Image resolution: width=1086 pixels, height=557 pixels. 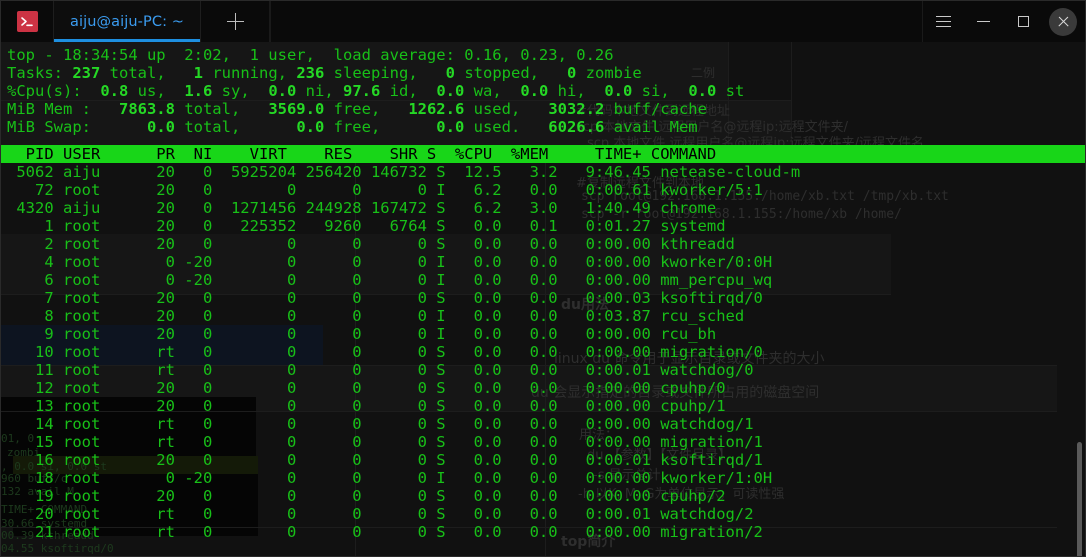 I want to click on metric-value: 97.6, so click(x=362, y=91).